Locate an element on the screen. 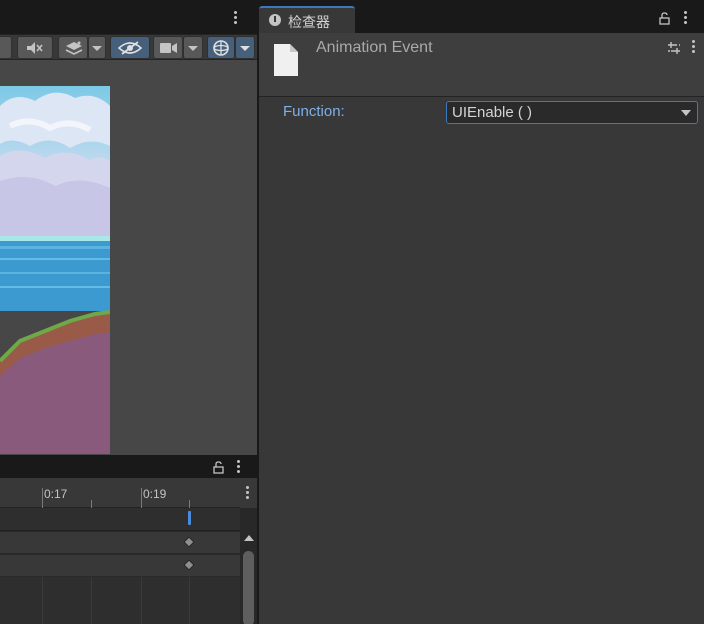 Image resolution: width=704 pixels, height=624 pixels. game-sprite-image is located at coordinates (55, 270).